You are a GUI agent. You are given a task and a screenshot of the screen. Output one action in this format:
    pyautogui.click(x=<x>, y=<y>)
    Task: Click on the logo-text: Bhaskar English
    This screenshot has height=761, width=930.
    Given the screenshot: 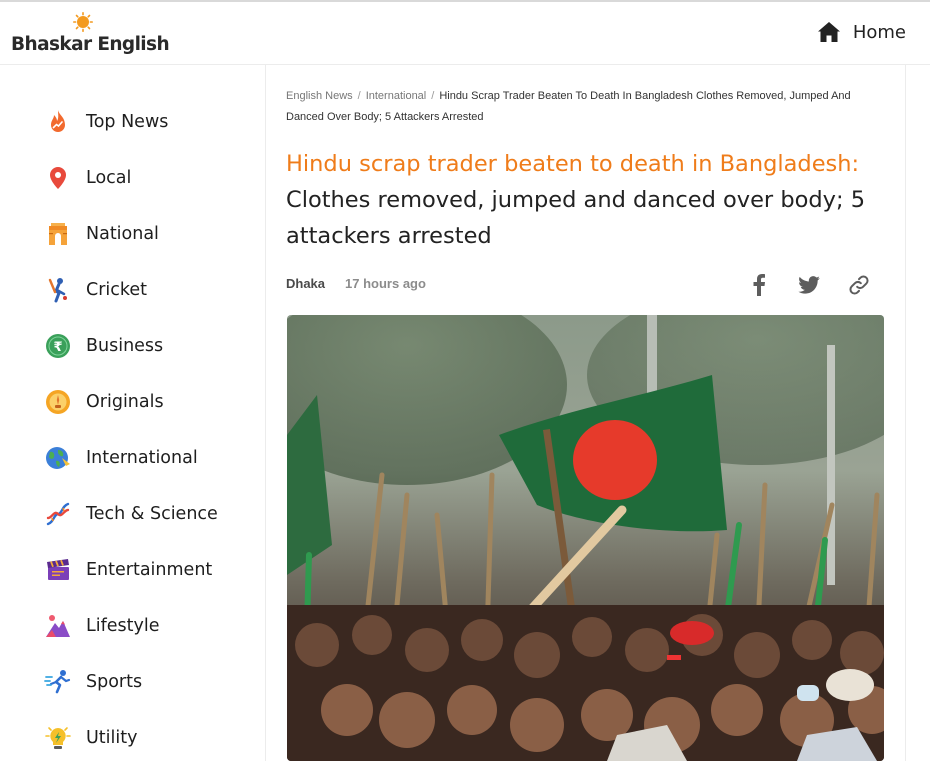 What is the action you would take?
    pyautogui.click(x=90, y=44)
    